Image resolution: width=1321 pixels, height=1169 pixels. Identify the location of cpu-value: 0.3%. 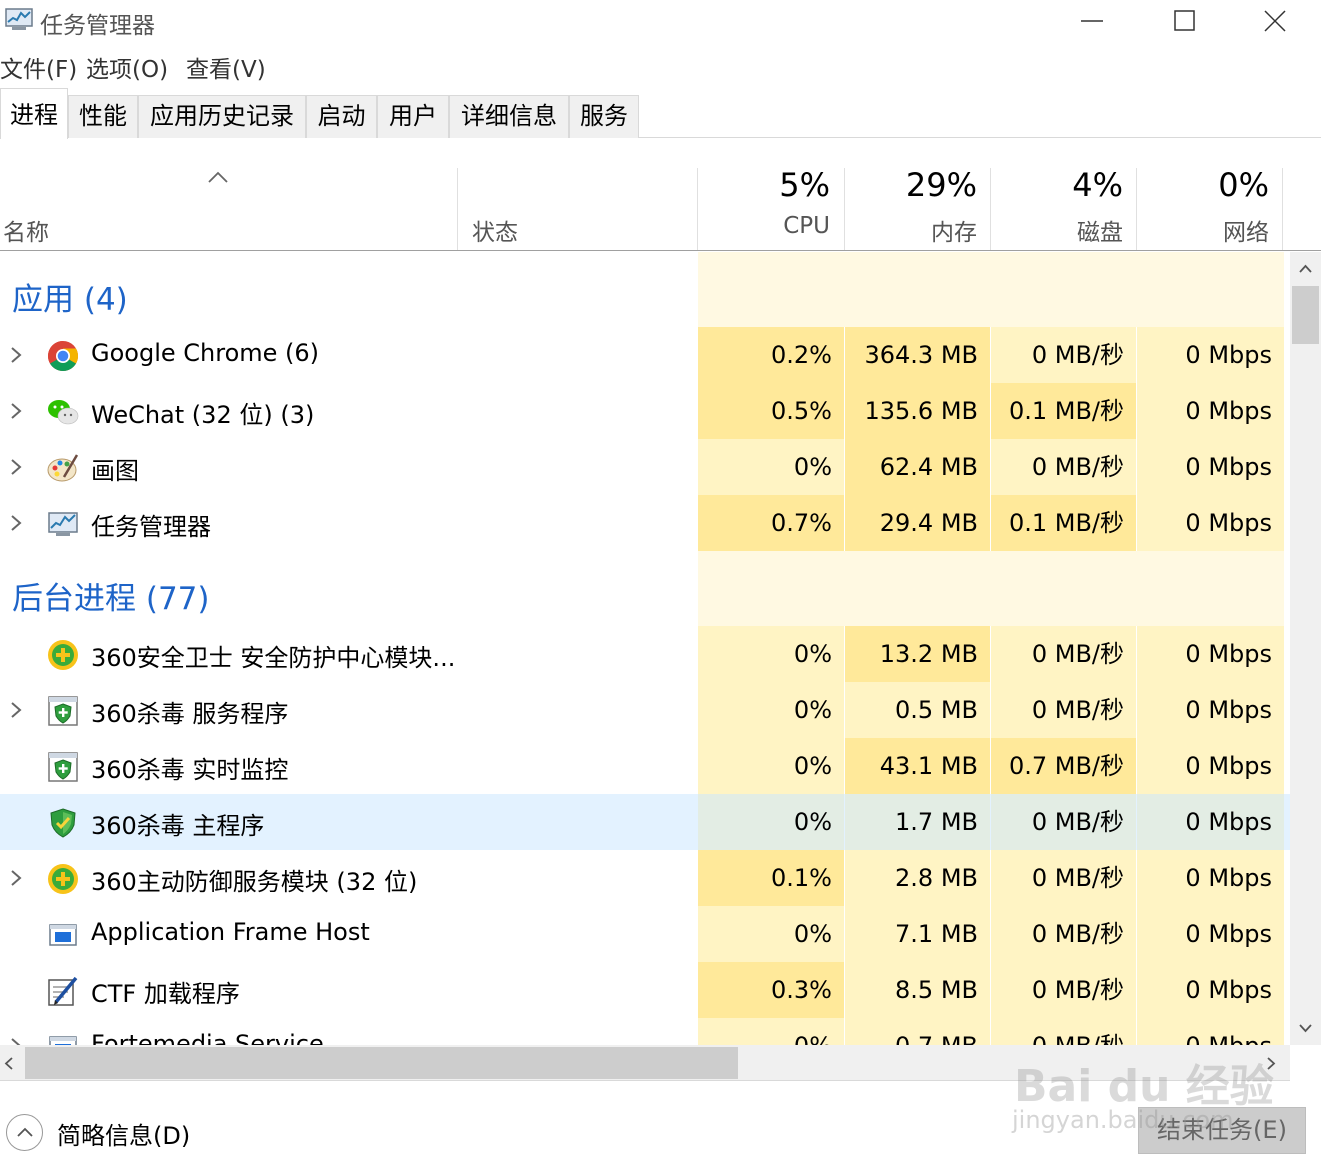
(771, 990).